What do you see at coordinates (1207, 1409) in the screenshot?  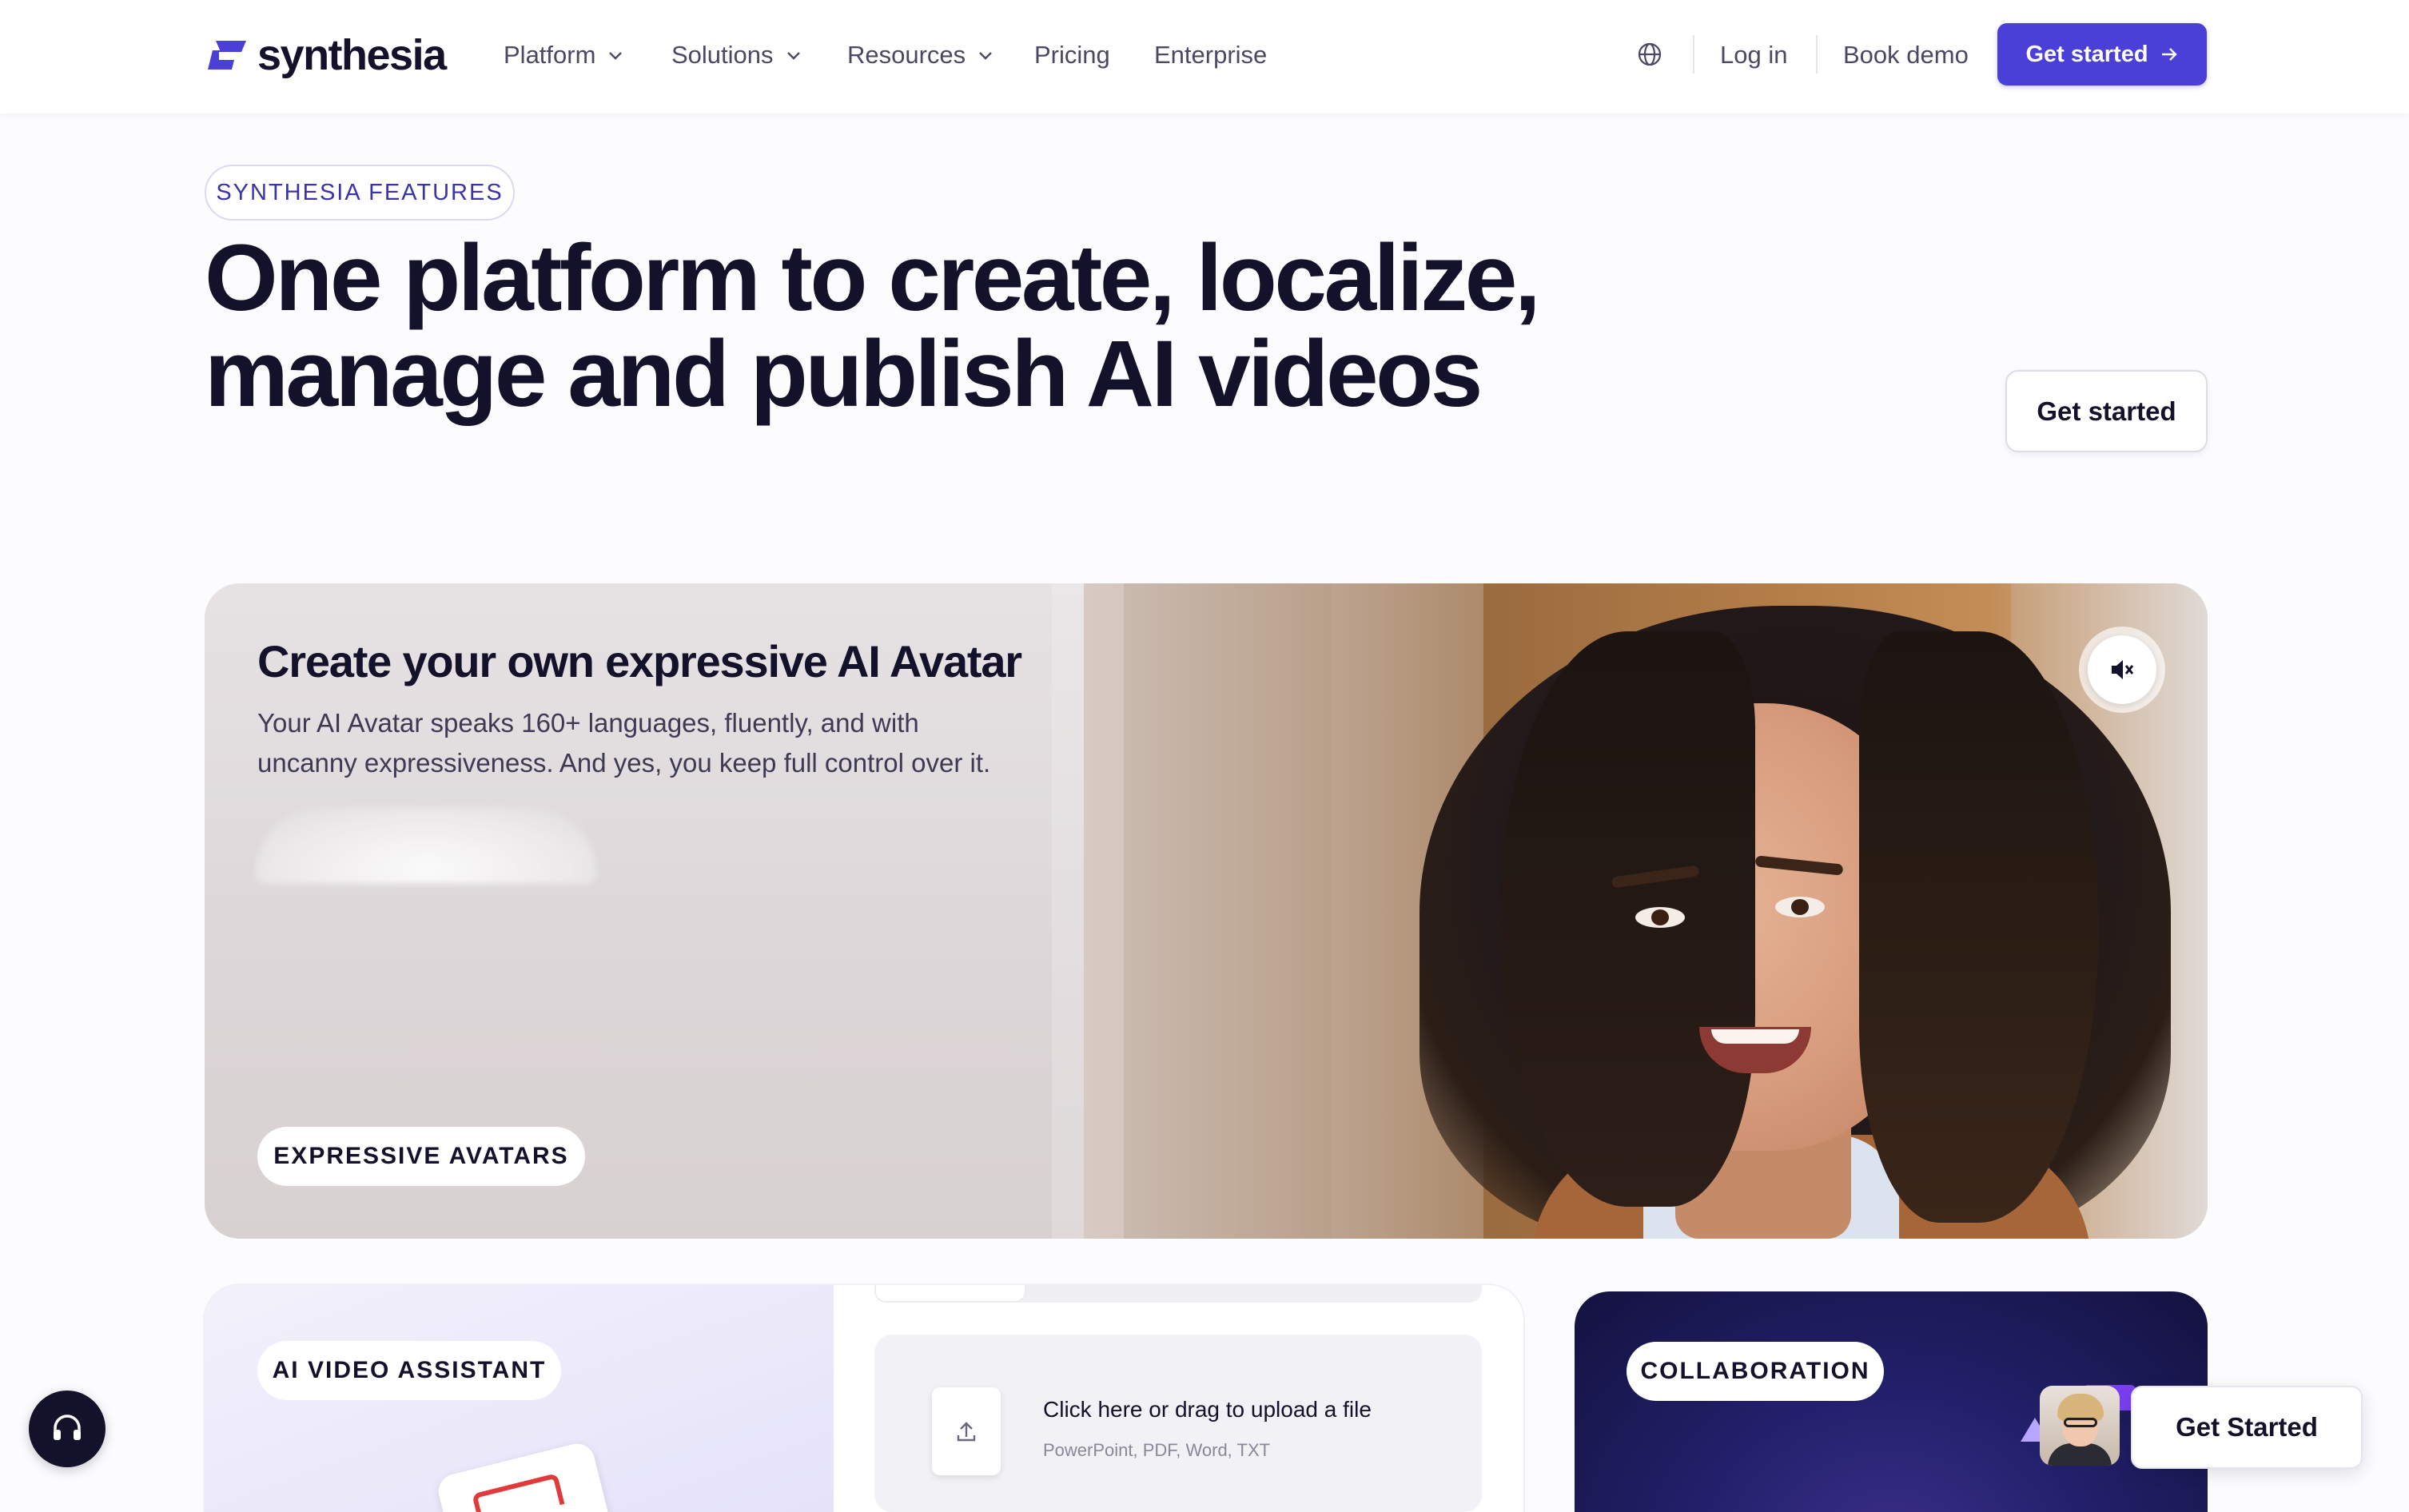 I see `upload-instruction: Click here or drag to upload a file` at bounding box center [1207, 1409].